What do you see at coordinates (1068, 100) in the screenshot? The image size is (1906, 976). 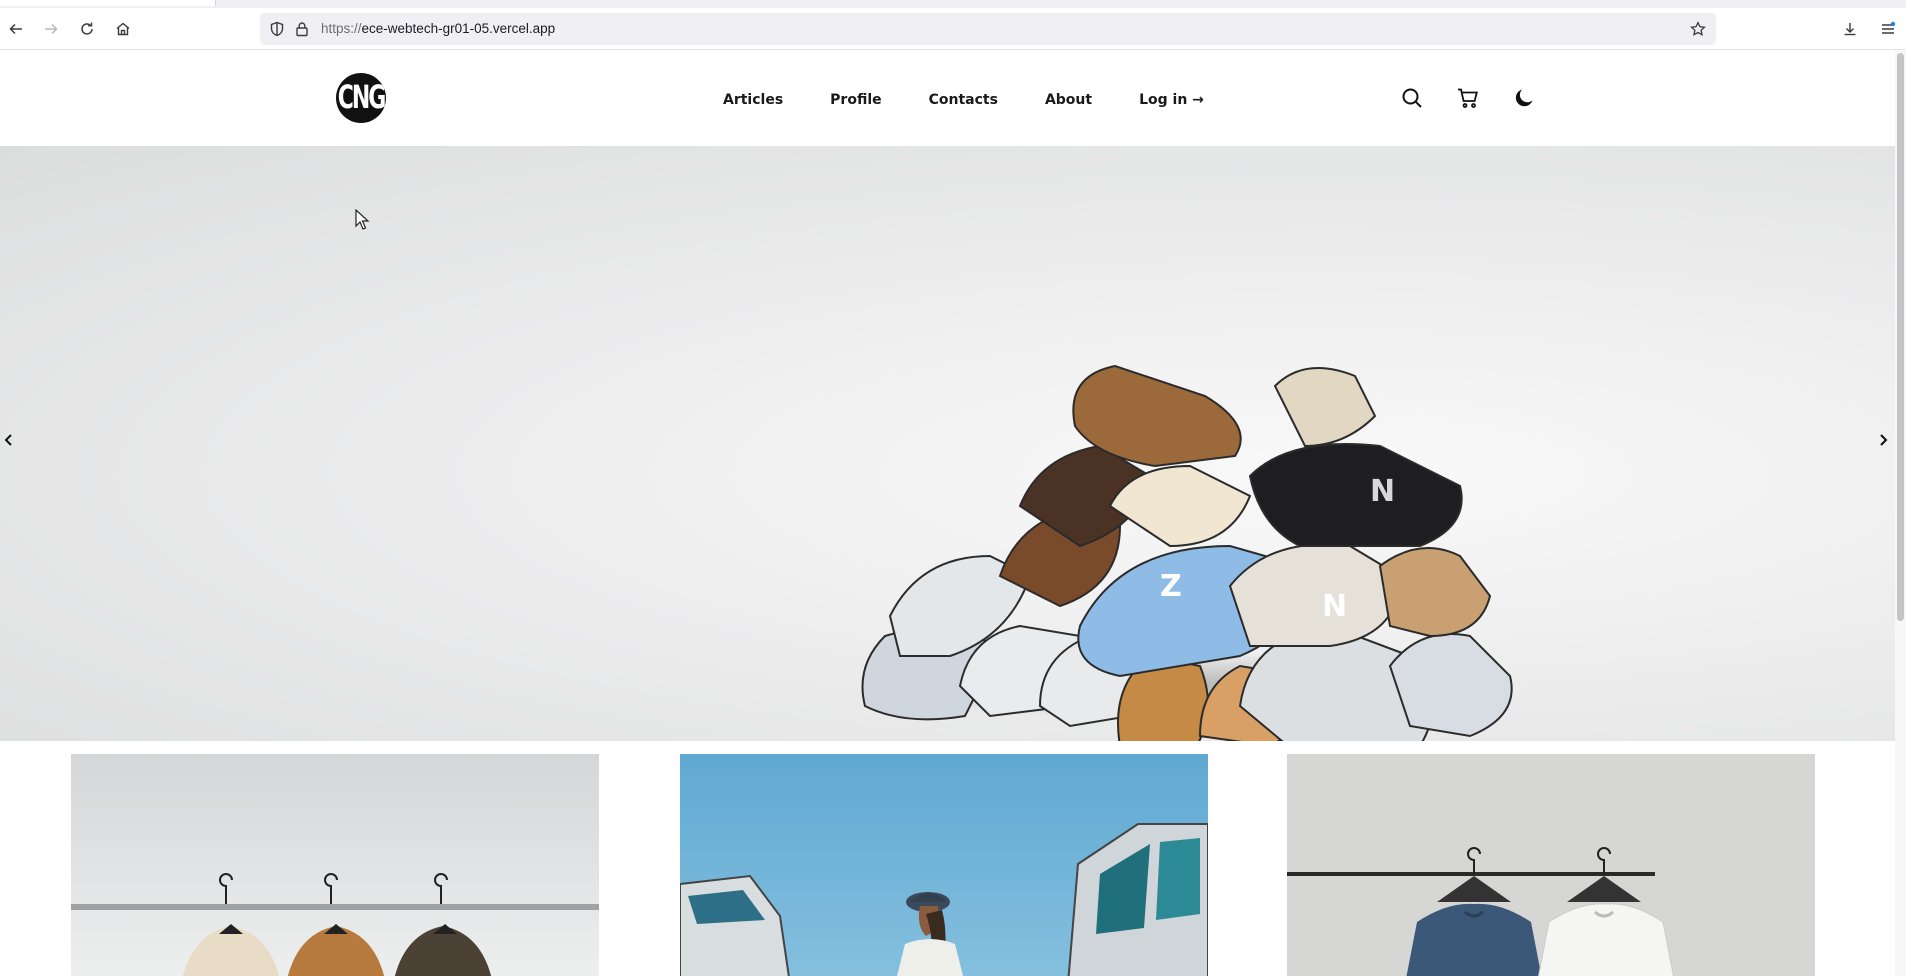 I see `nav-about: About` at bounding box center [1068, 100].